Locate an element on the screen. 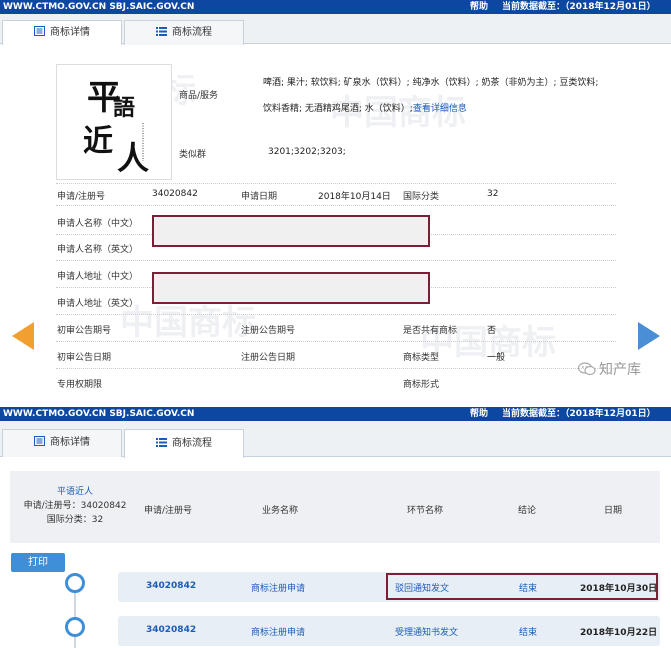  flow-row-date: 2018年10月22日 is located at coordinates (619, 633).